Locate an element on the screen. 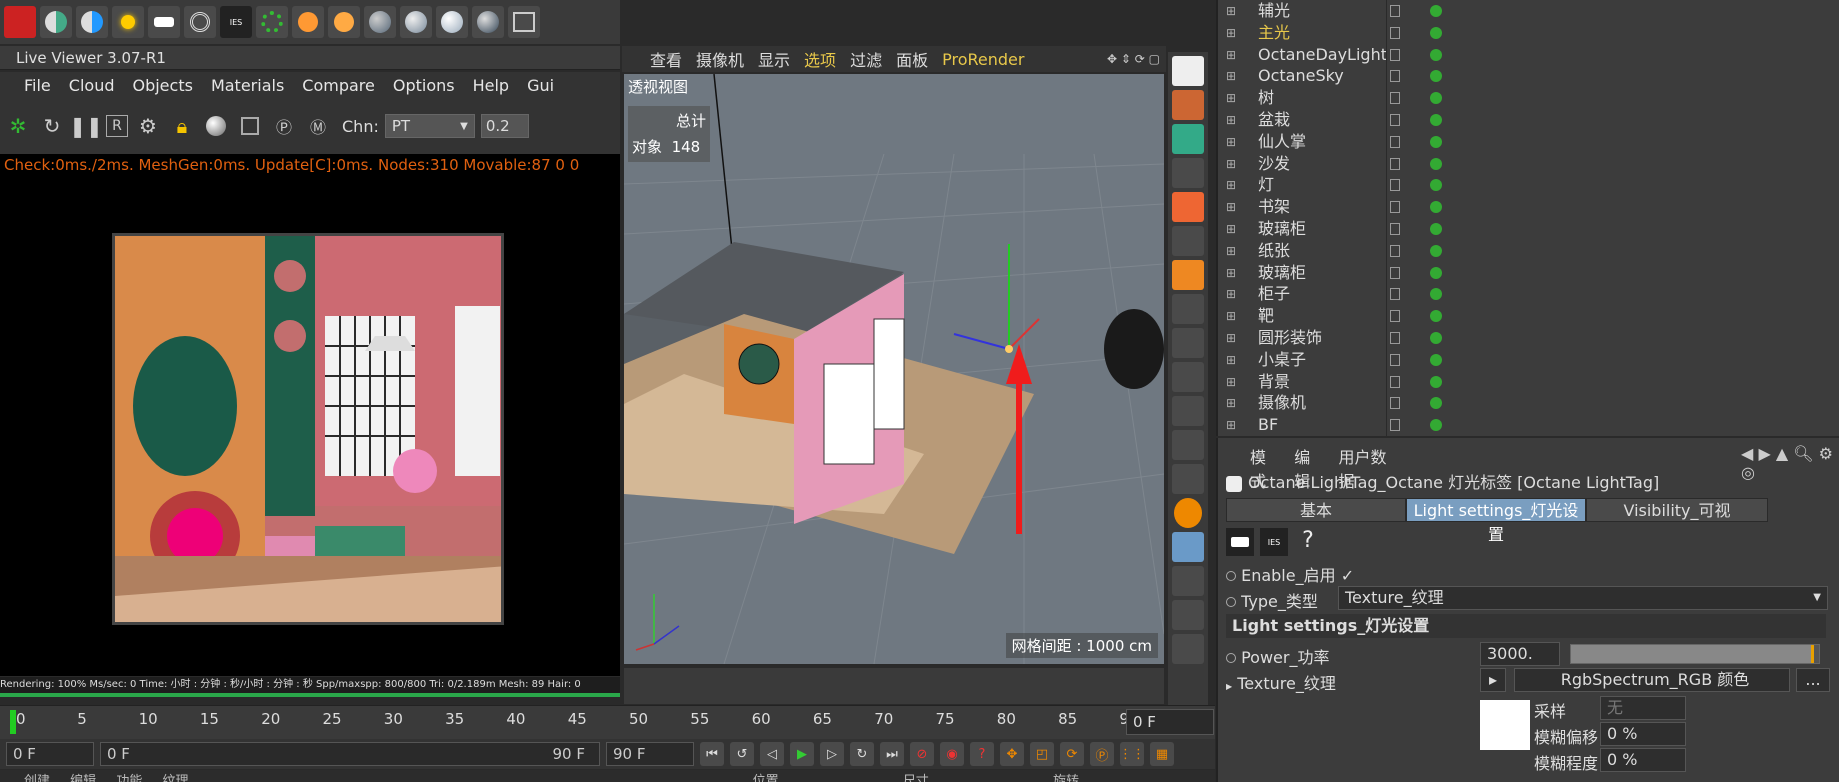 This screenshot has width=1839, height=782. tree-orange-icon is located at coordinates (308, 22).